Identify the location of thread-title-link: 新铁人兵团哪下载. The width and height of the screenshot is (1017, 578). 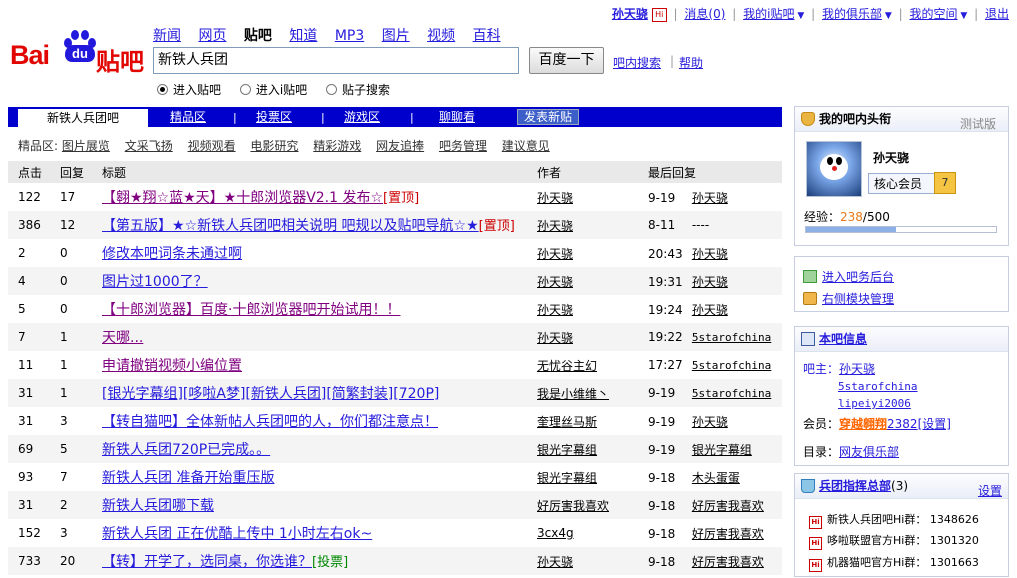
(158, 506).